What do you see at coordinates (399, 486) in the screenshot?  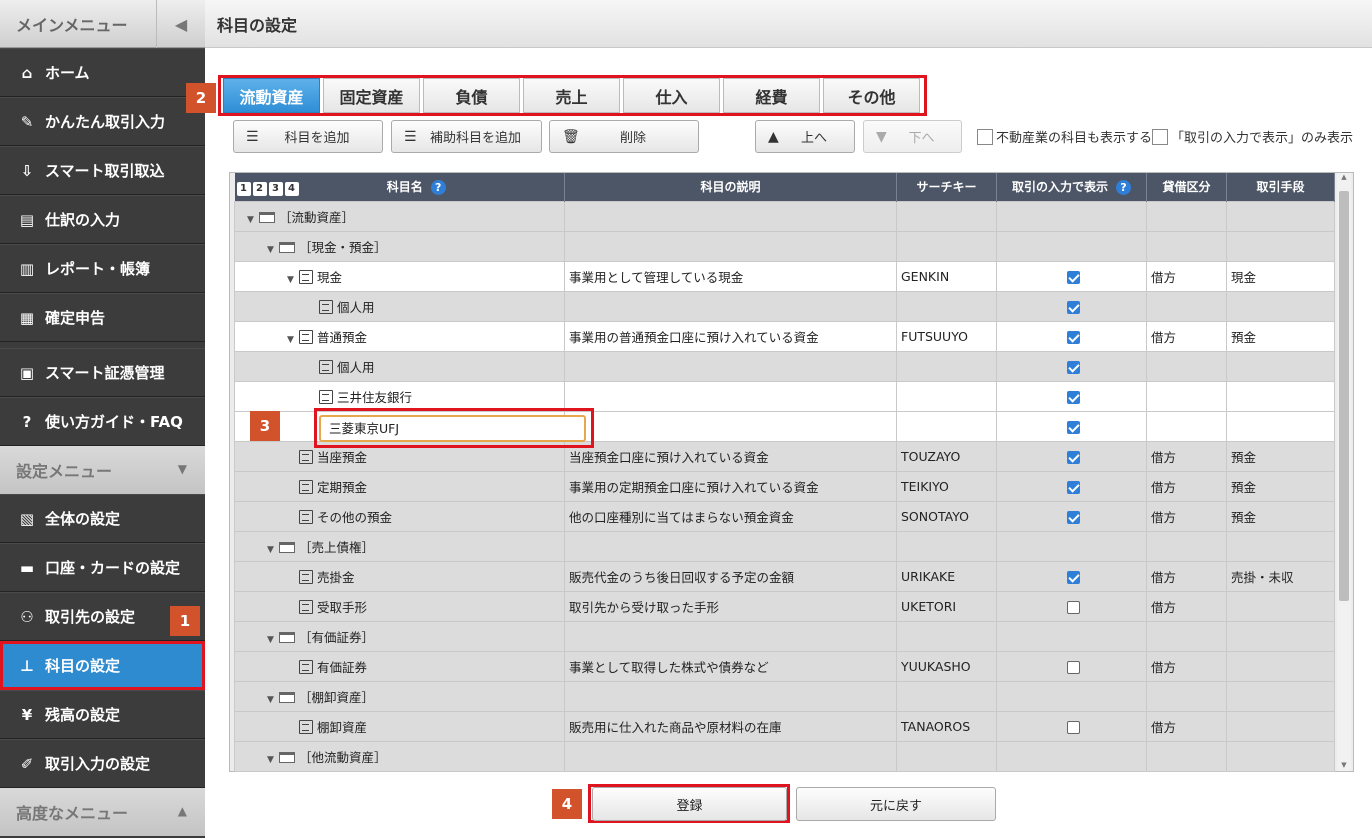 I see `cell-account-name: 定期預金` at bounding box center [399, 486].